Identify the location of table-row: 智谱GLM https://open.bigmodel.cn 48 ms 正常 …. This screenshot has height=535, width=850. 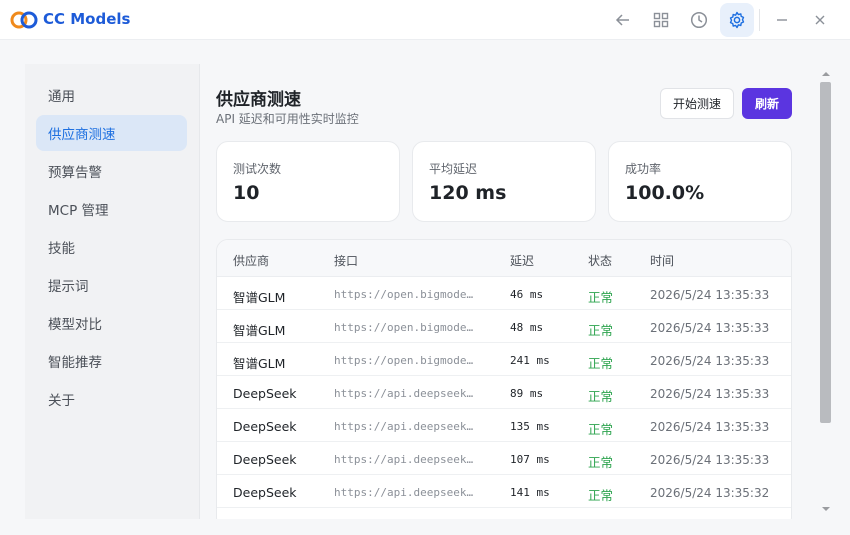
(504, 326).